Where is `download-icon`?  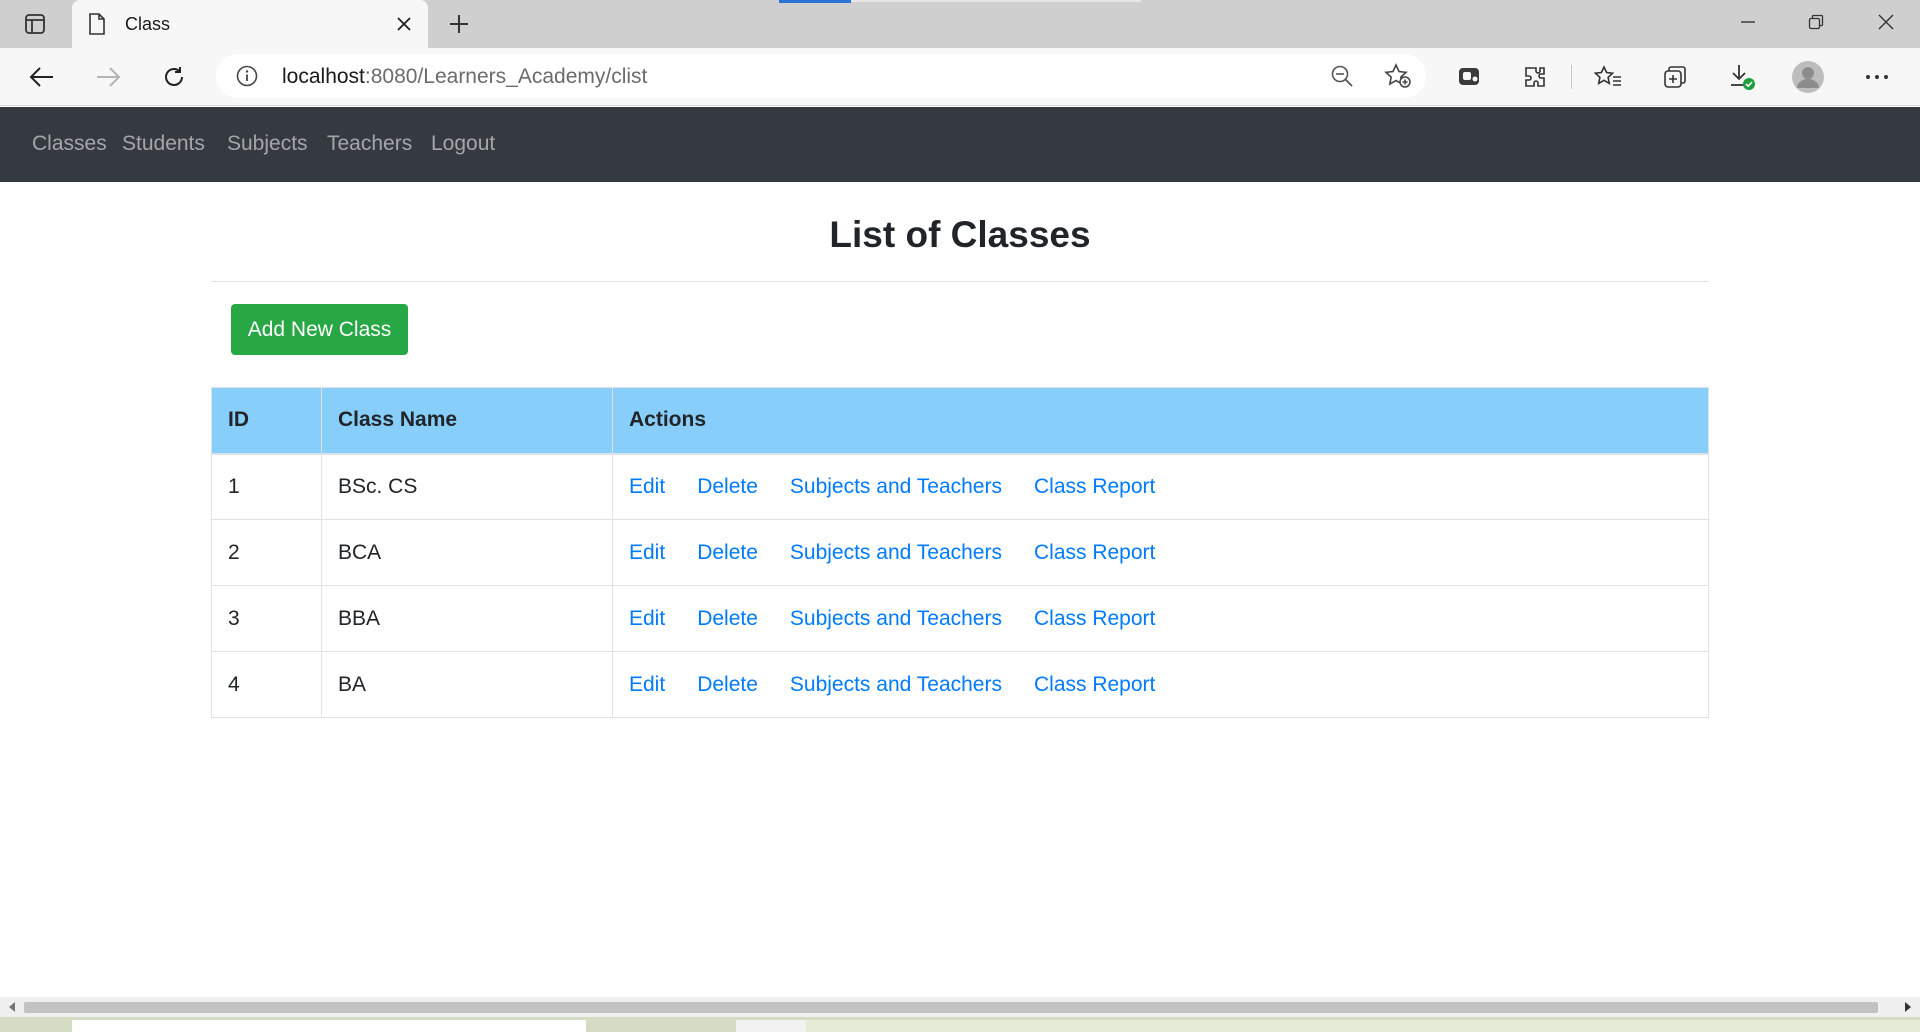 download-icon is located at coordinates (1743, 77).